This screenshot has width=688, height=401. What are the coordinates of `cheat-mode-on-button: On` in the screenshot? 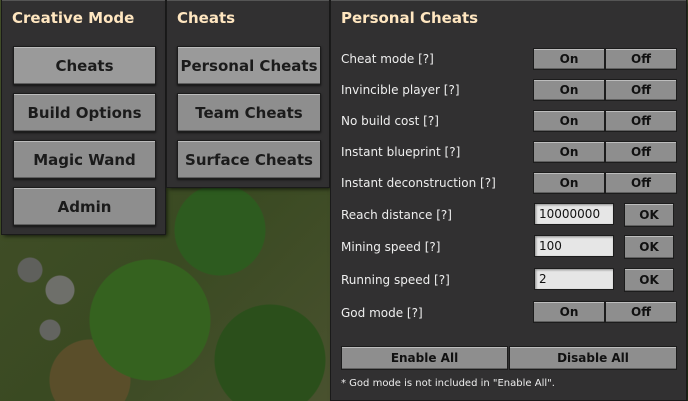 It's located at (569, 59).